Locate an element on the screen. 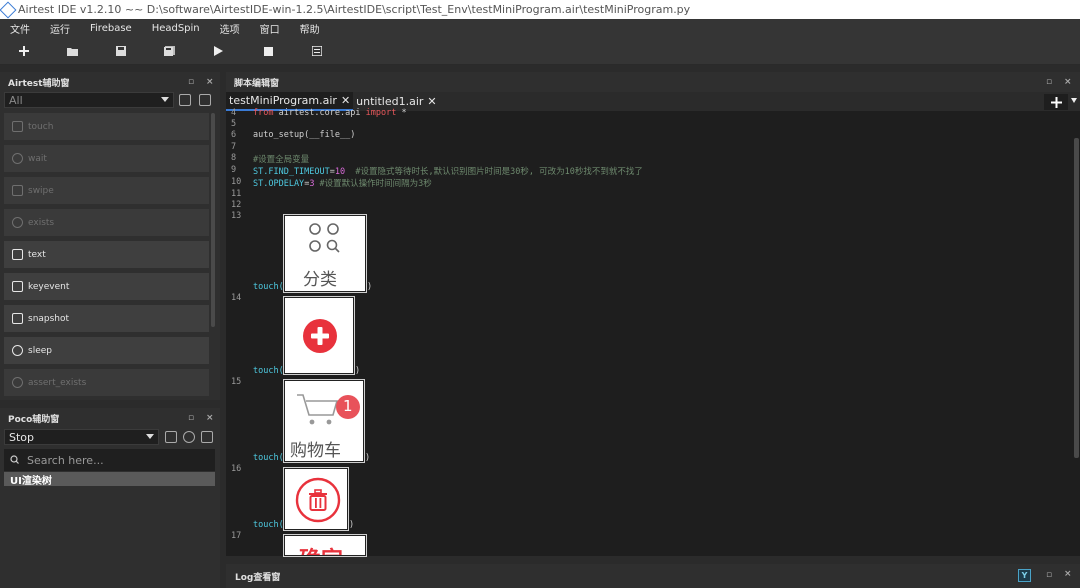 This screenshot has height=588, width=1080. add-red-image is located at coordinates (319, 335).